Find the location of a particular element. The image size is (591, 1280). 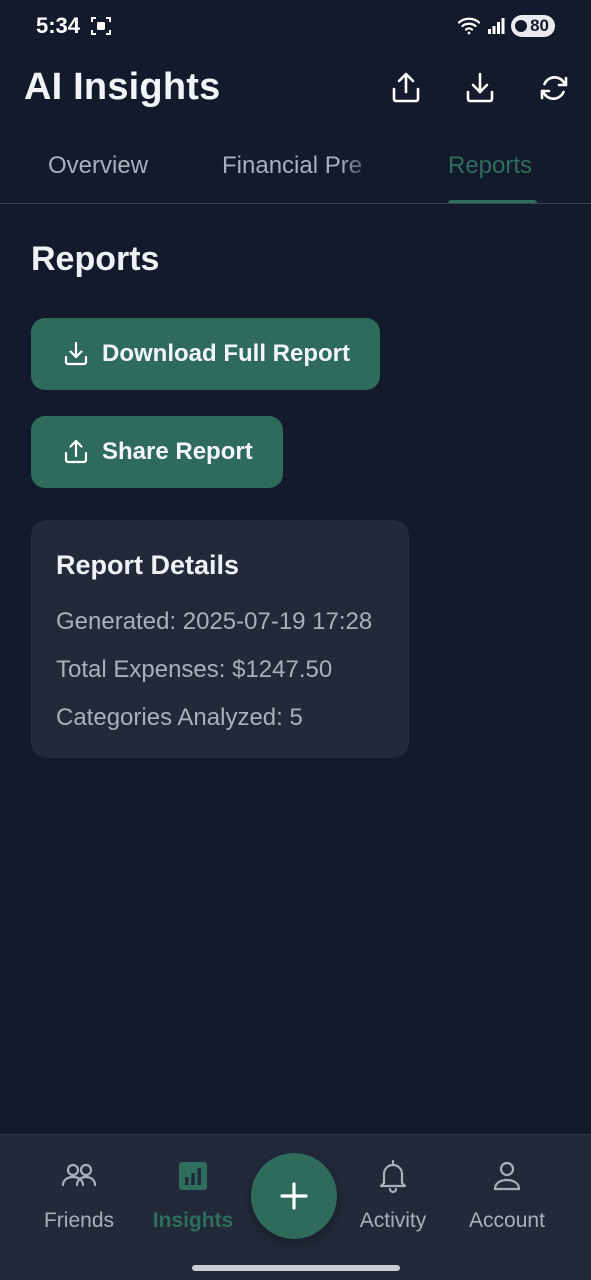

tab-bar: Overview Financial Pre Reports is located at coordinates (295, 167).